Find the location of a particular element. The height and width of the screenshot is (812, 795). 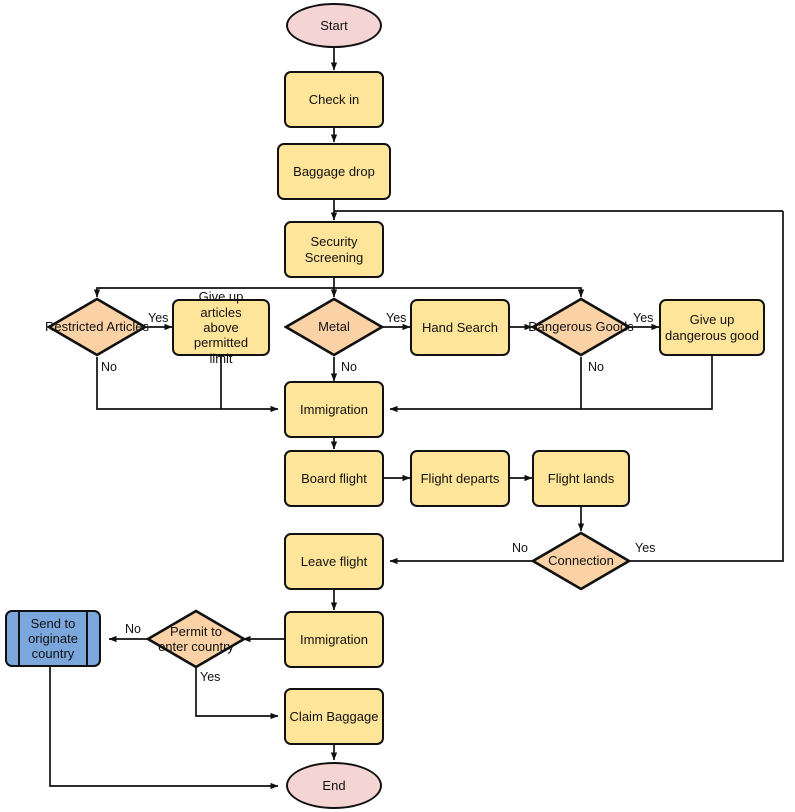

edge-label-metal-no: No is located at coordinates (349, 367).